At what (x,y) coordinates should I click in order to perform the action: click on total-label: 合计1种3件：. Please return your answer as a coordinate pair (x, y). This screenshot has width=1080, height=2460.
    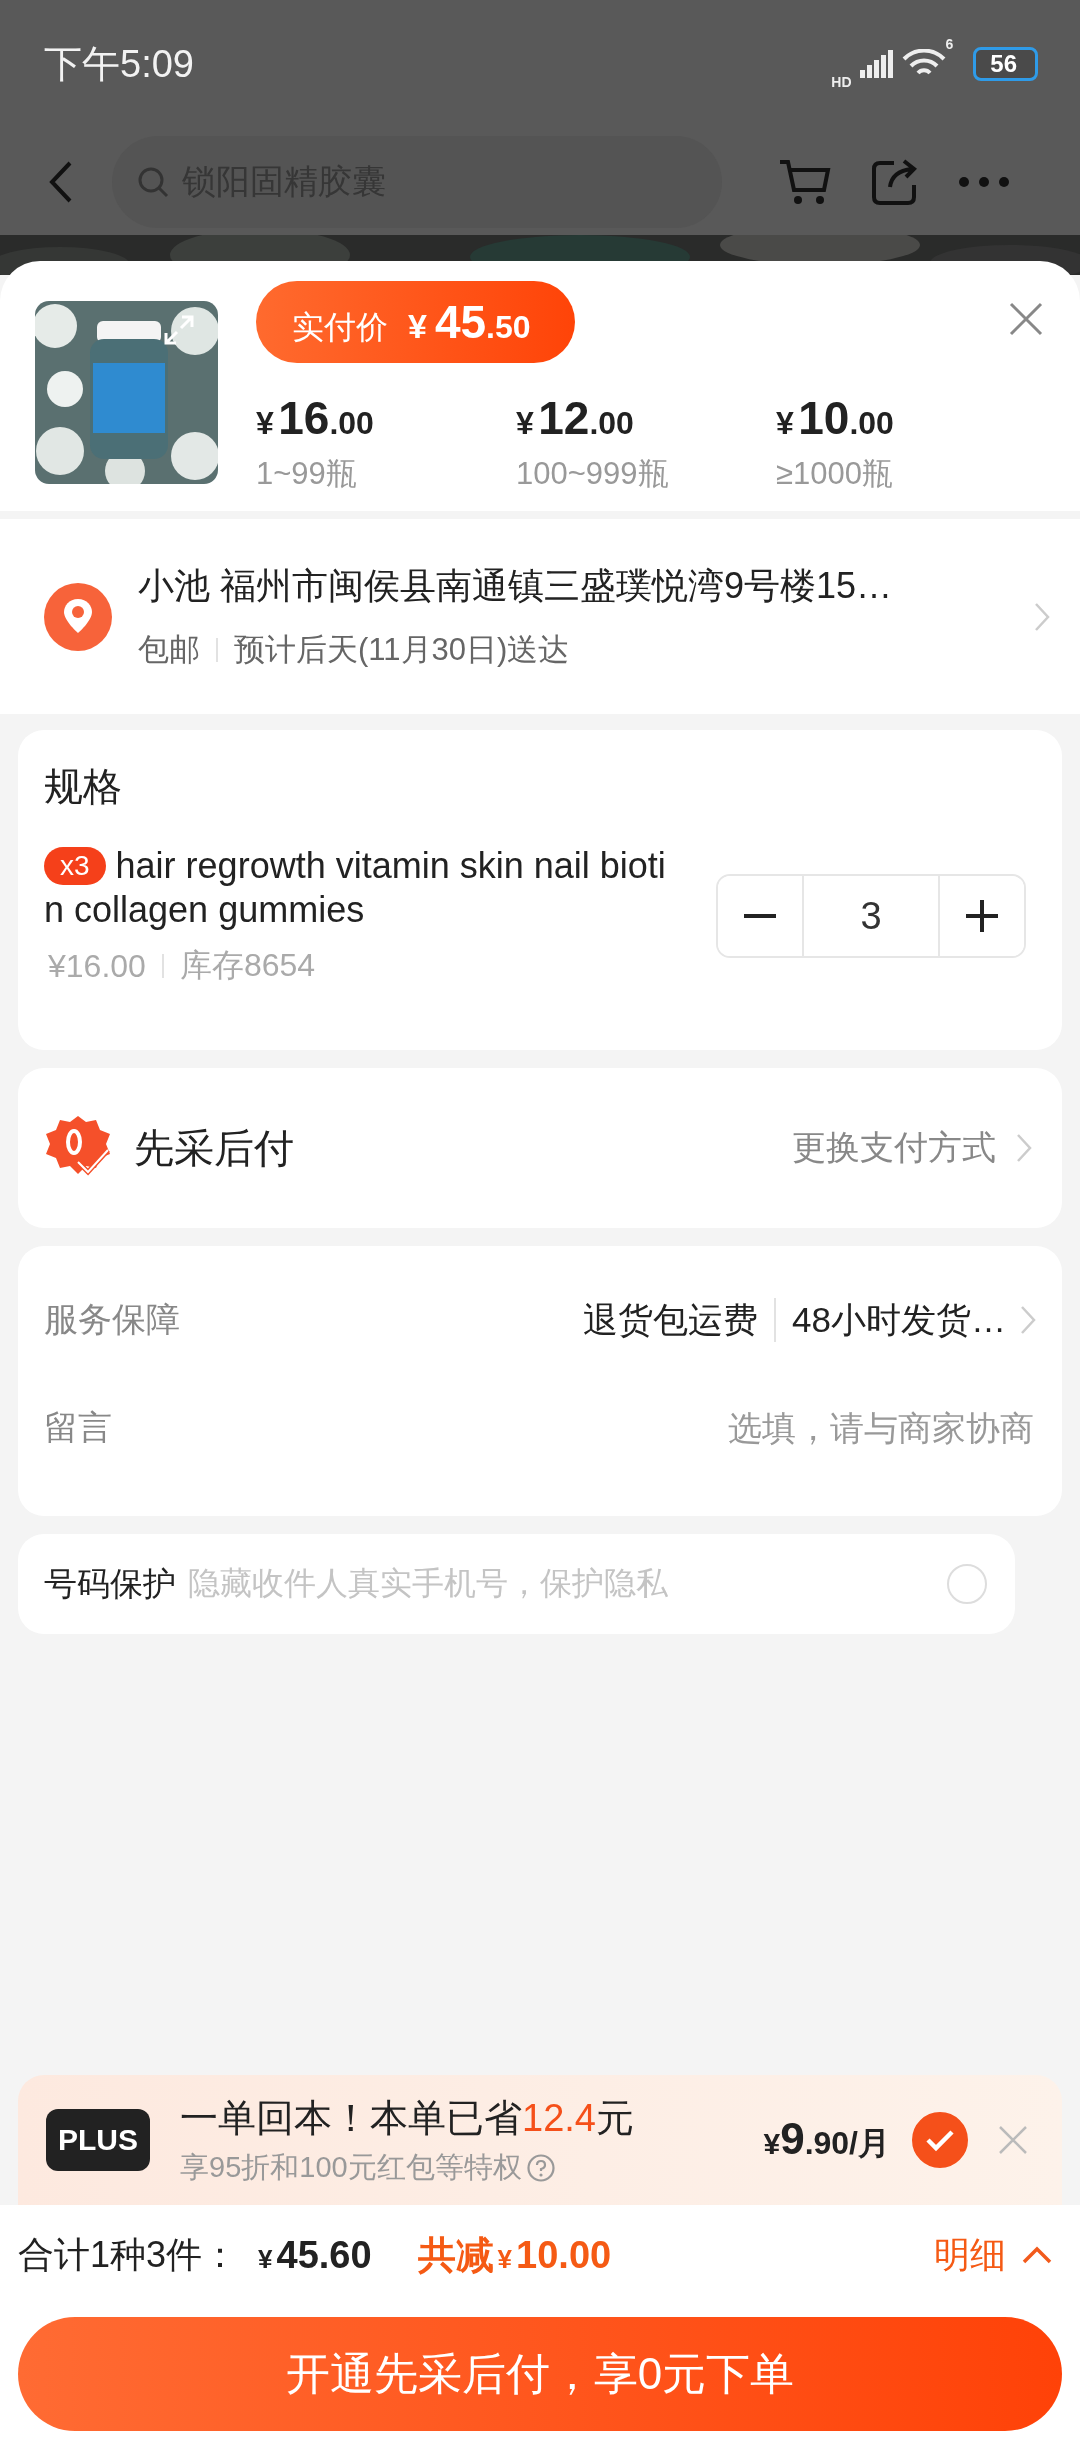
    Looking at the image, I should click on (128, 2254).